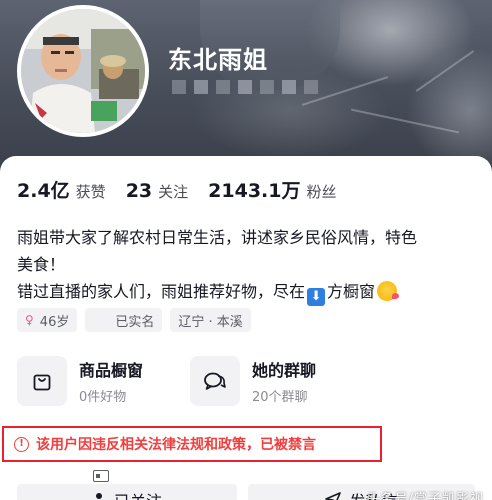 Image resolution: width=492 pixels, height=500 pixels. What do you see at coordinates (99, 495) in the screenshot?
I see `person-icon` at bounding box center [99, 495].